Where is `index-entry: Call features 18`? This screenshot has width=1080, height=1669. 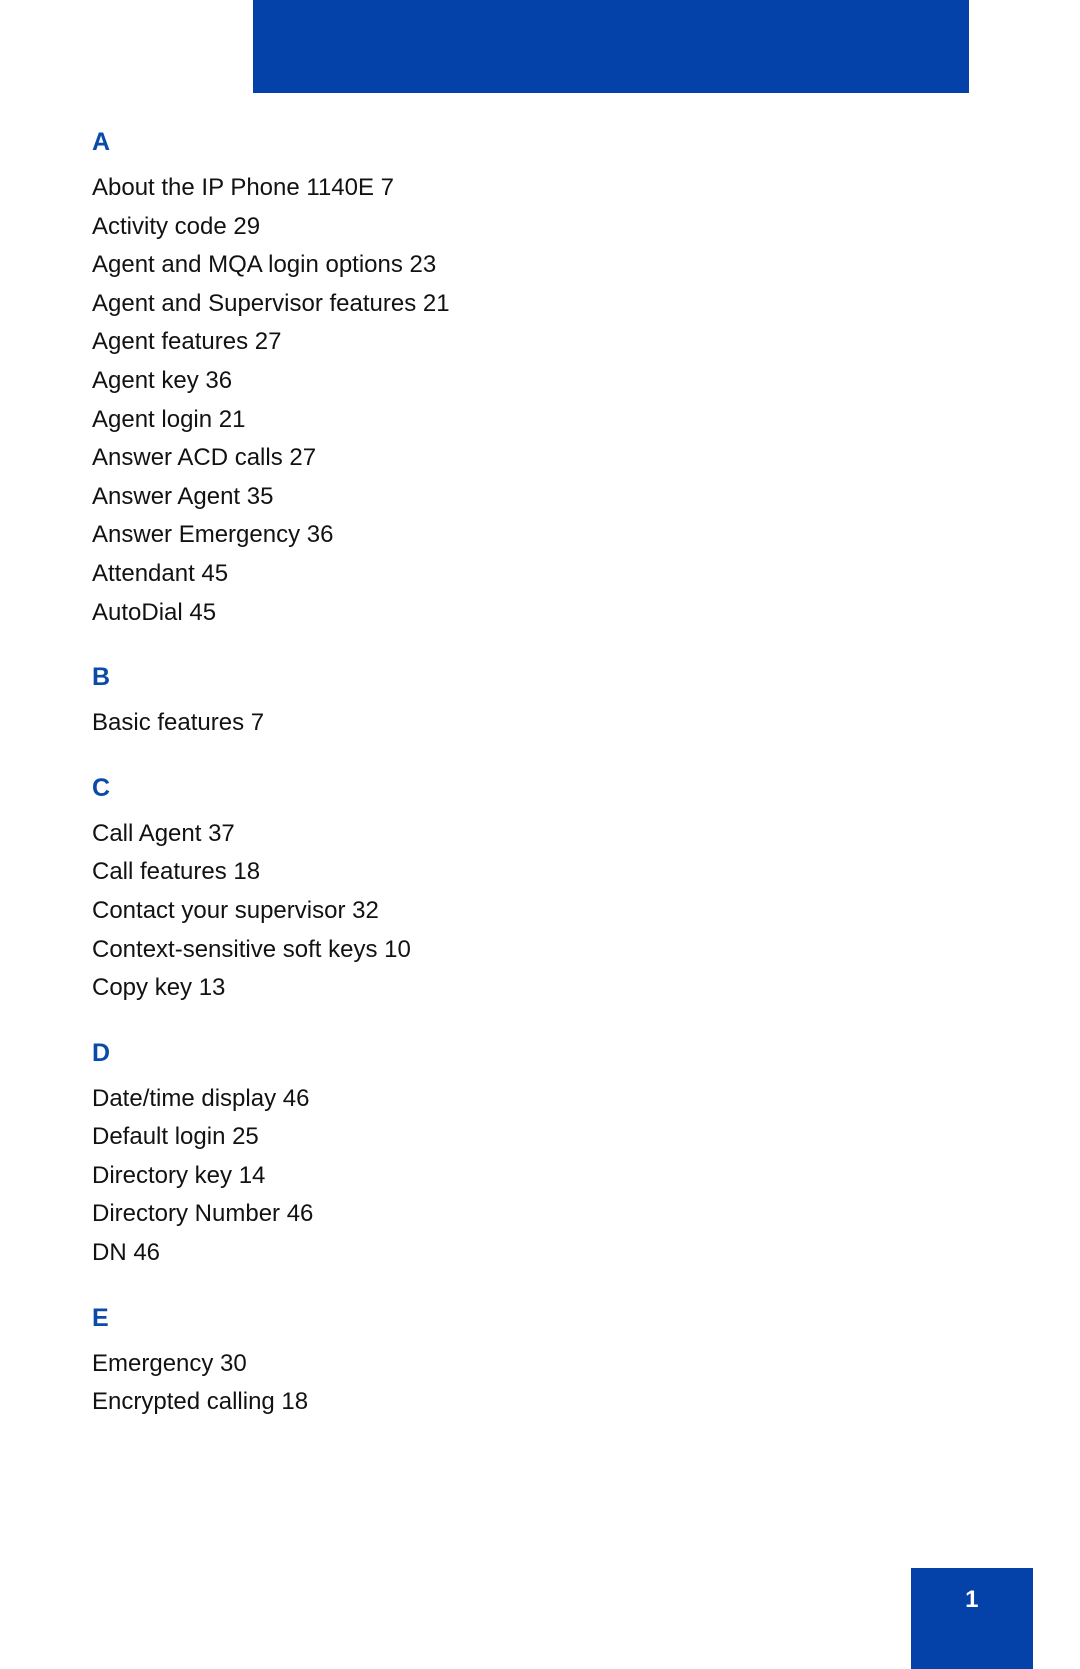 index-entry: Call features 18 is located at coordinates (176, 872).